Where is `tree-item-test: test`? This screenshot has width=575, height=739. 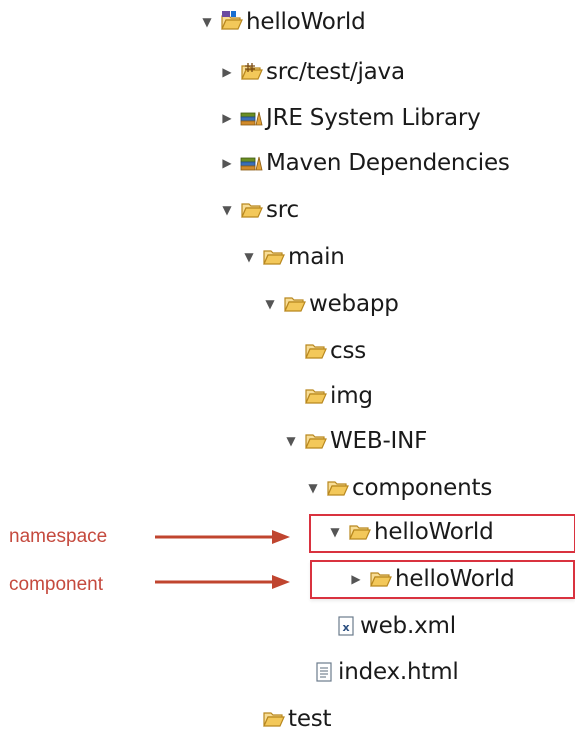 tree-item-test: test is located at coordinates (286, 719).